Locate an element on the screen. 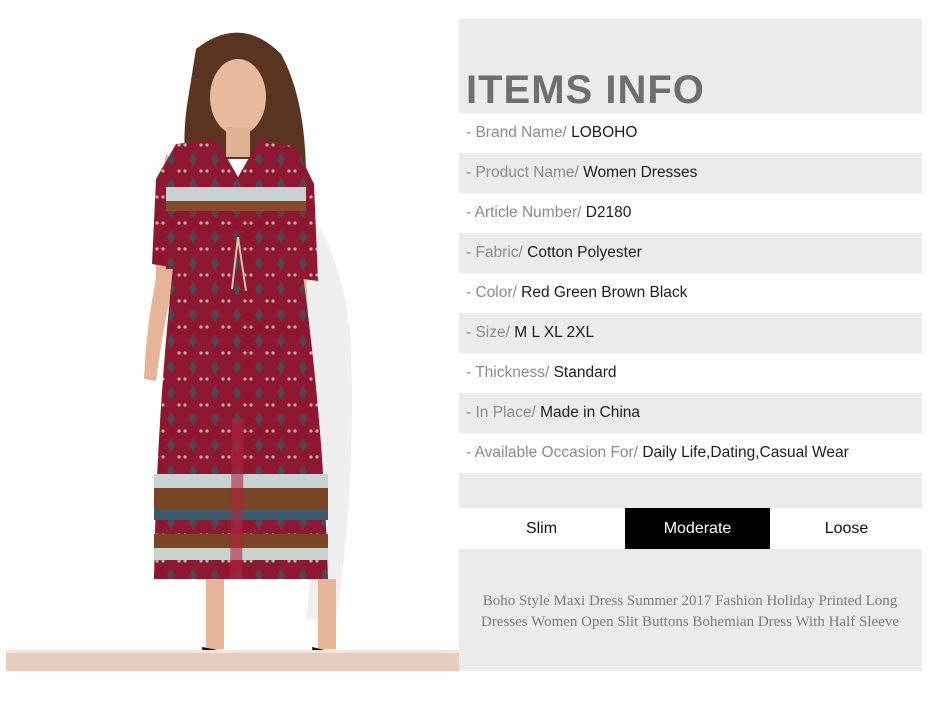 The width and height of the screenshot is (929, 701). info-row-thickness: - Thickness/ Standard is located at coordinates (690, 373).